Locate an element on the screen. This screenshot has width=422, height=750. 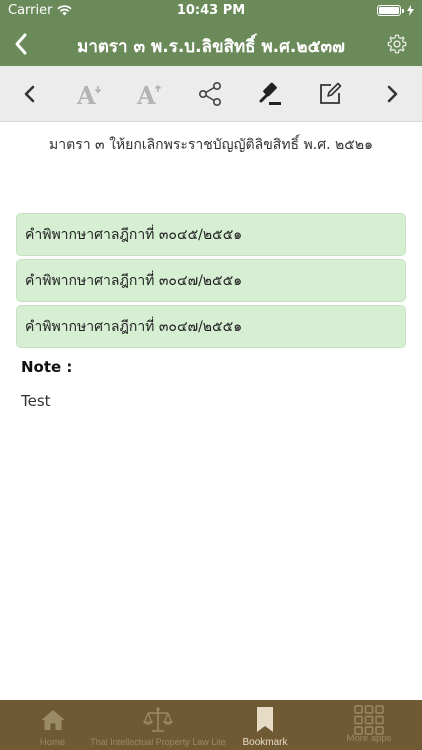
tab-home-label: Home is located at coordinates (52, 742).